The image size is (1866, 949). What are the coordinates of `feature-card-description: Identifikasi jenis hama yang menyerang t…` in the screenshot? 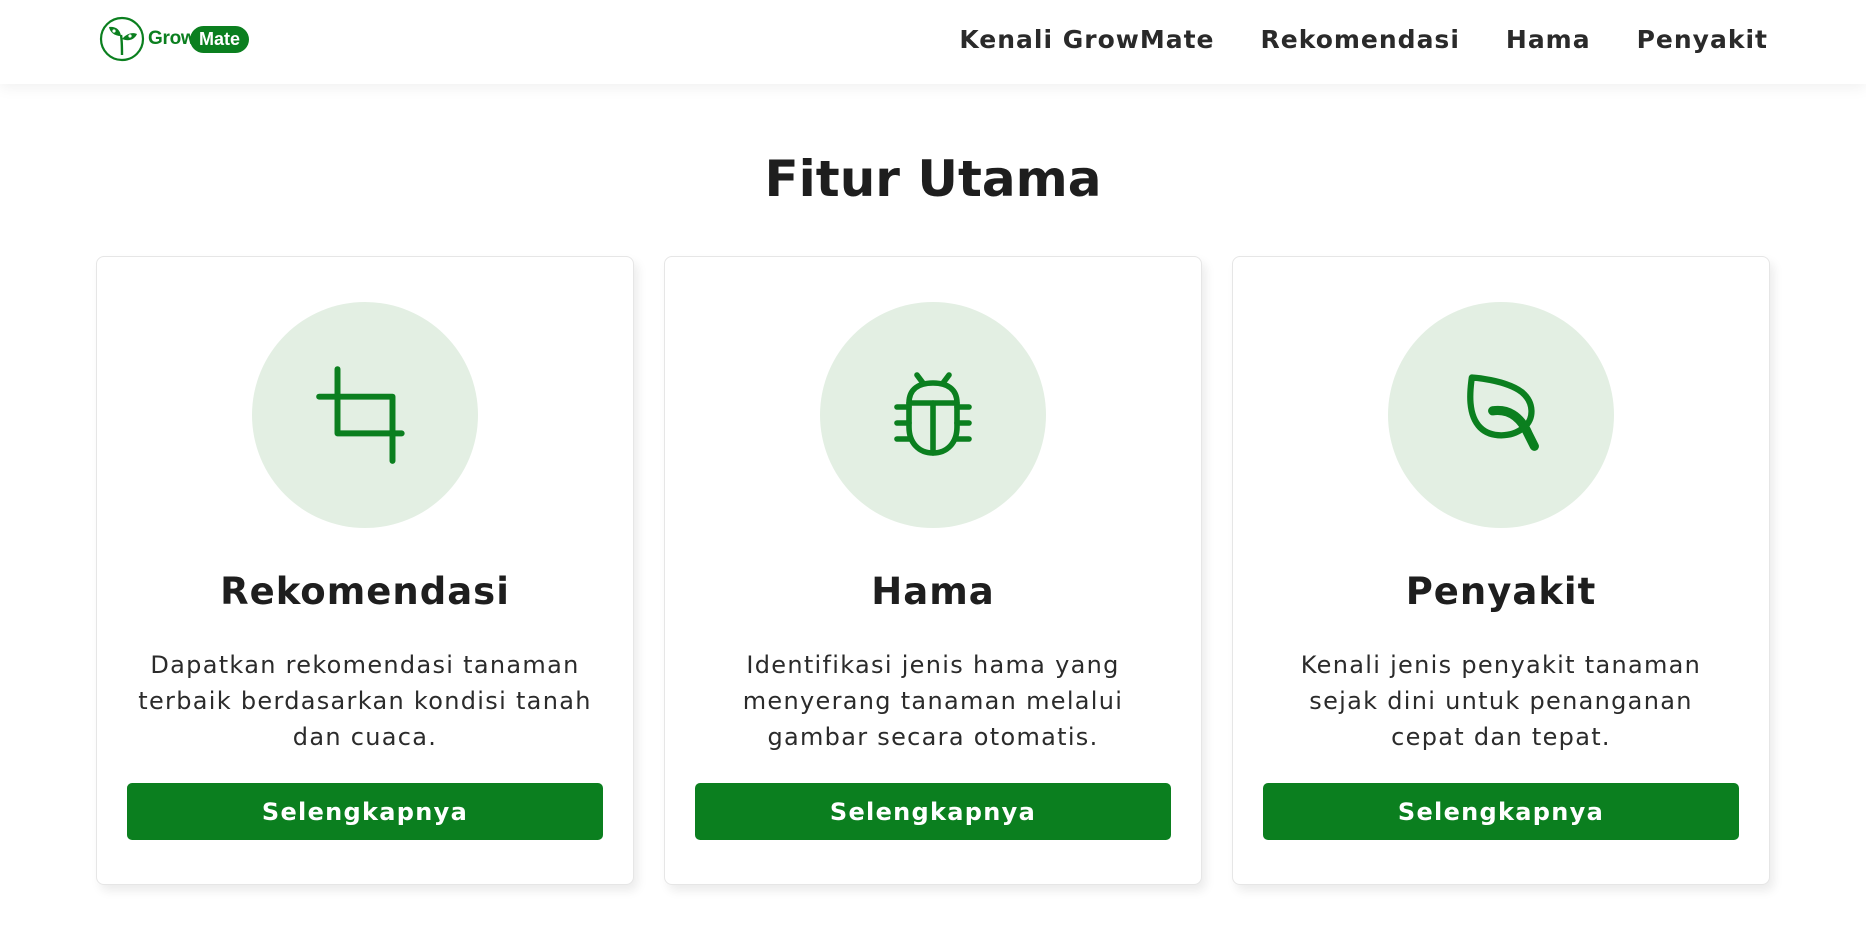 It's located at (933, 701).